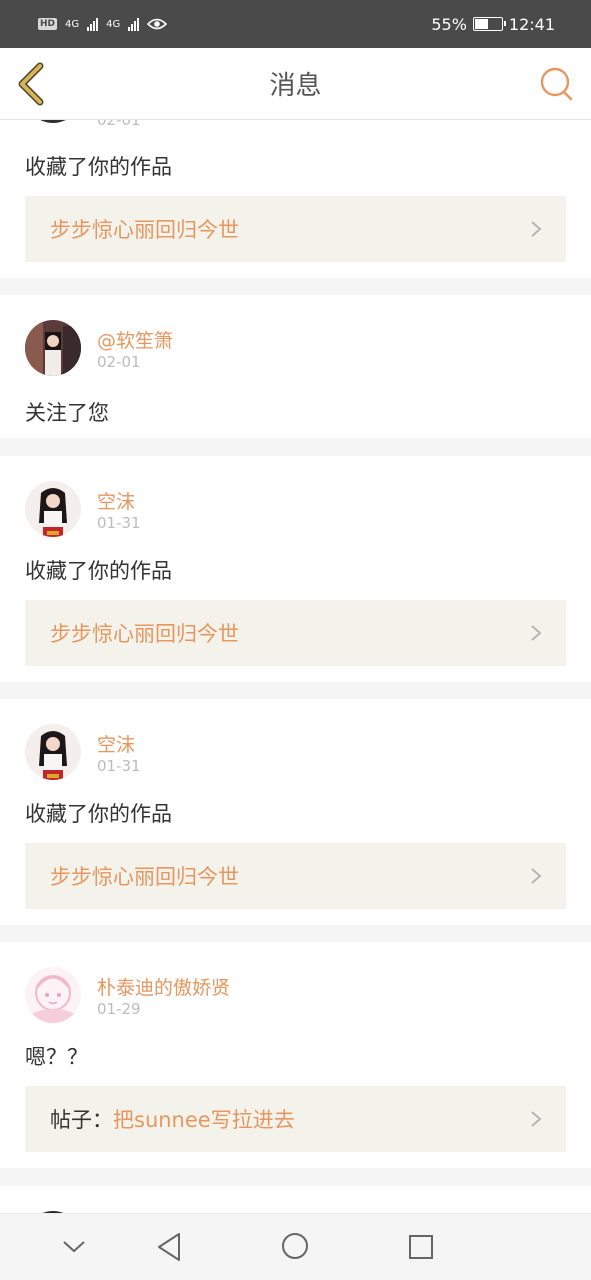 This screenshot has height=1280, width=591. I want to click on signal-icon, so click(93, 24).